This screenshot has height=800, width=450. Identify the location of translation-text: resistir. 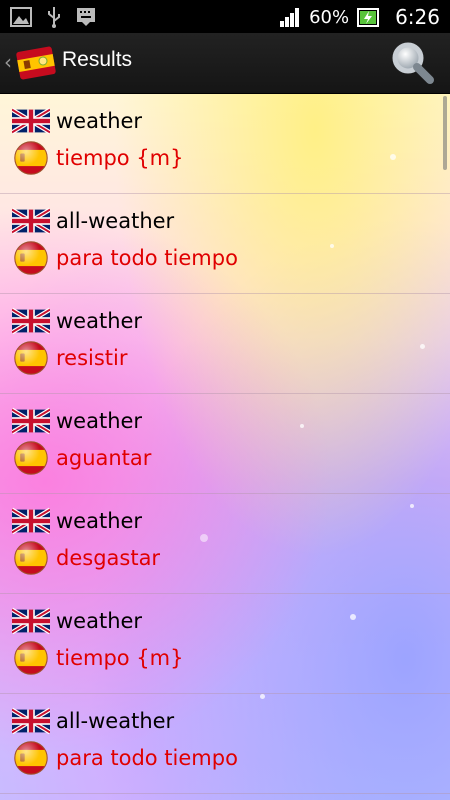
(92, 358).